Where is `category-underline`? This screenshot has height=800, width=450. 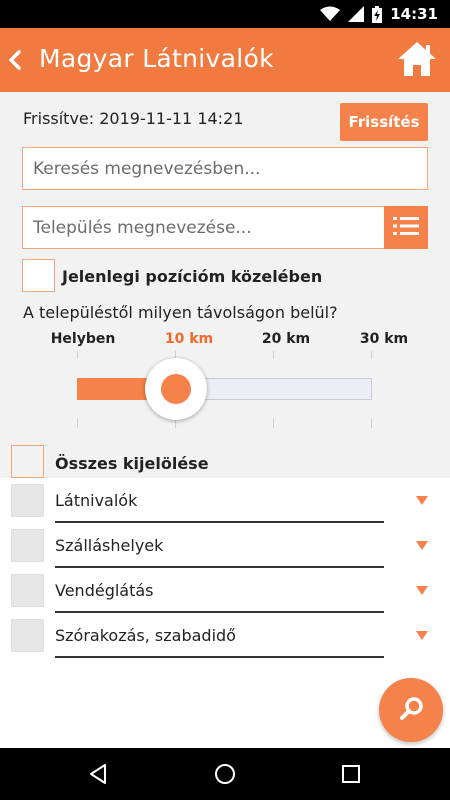
category-underline is located at coordinates (219, 657).